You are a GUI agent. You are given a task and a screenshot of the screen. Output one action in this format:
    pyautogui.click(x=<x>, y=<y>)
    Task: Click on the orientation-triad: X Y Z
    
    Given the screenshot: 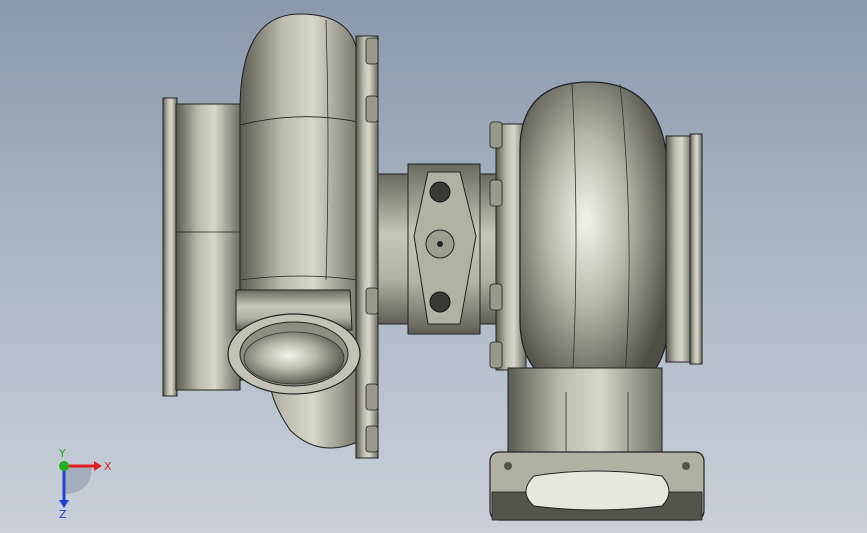 What is the action you would take?
    pyautogui.click(x=85, y=484)
    